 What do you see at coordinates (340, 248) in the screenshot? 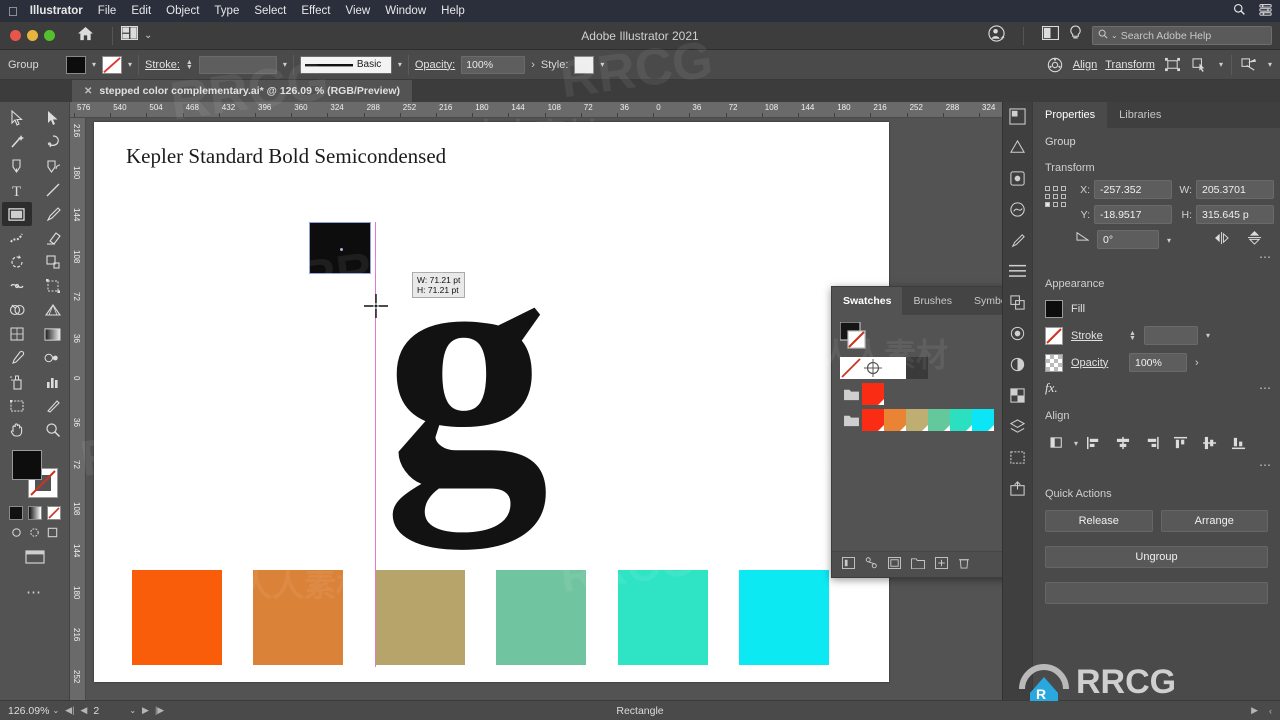
I see `selected-rectangle` at bounding box center [340, 248].